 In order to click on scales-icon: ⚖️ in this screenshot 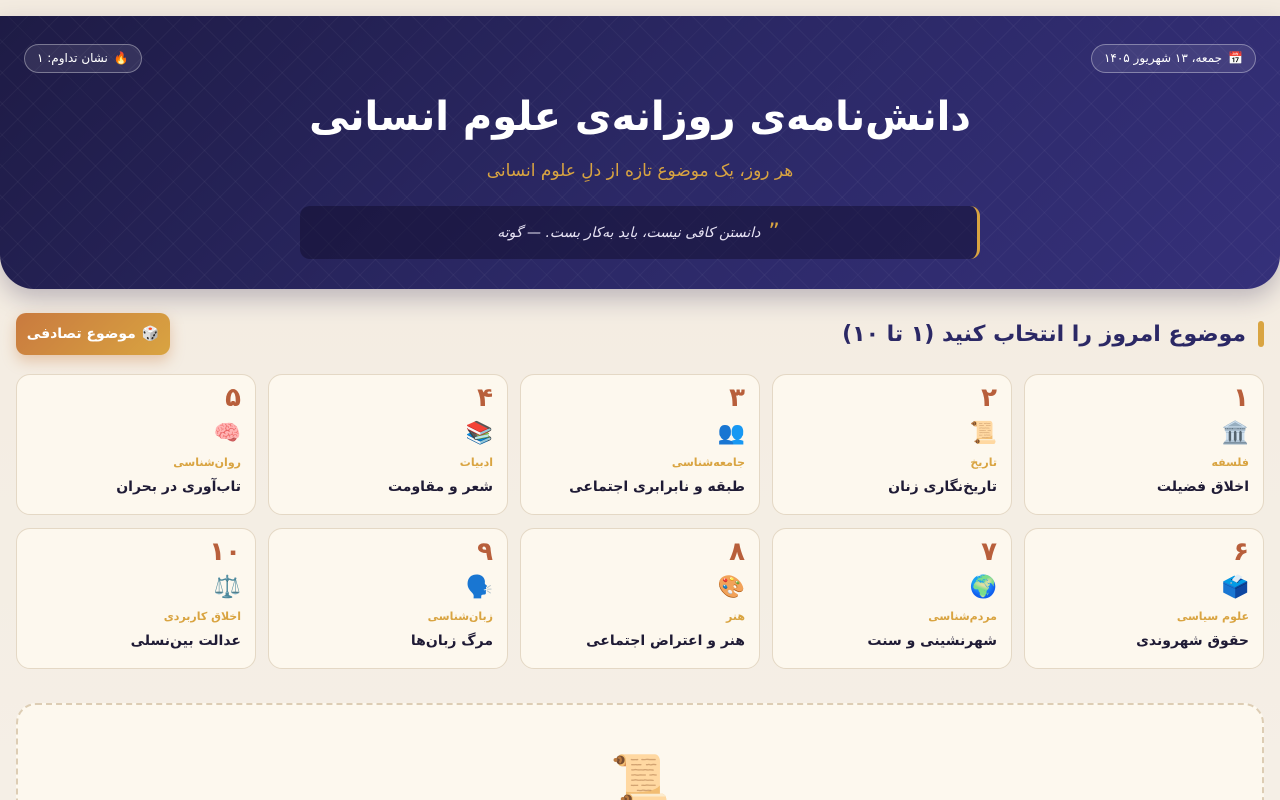, I will do `click(227, 587)`.